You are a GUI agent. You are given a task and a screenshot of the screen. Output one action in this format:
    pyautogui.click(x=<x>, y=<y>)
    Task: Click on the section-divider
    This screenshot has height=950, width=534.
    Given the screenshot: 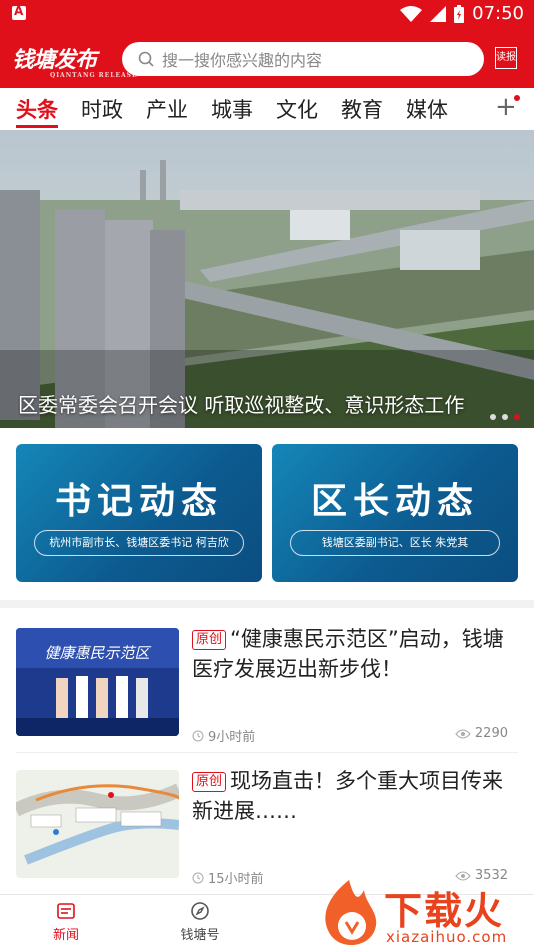 What is the action you would take?
    pyautogui.click(x=267, y=604)
    